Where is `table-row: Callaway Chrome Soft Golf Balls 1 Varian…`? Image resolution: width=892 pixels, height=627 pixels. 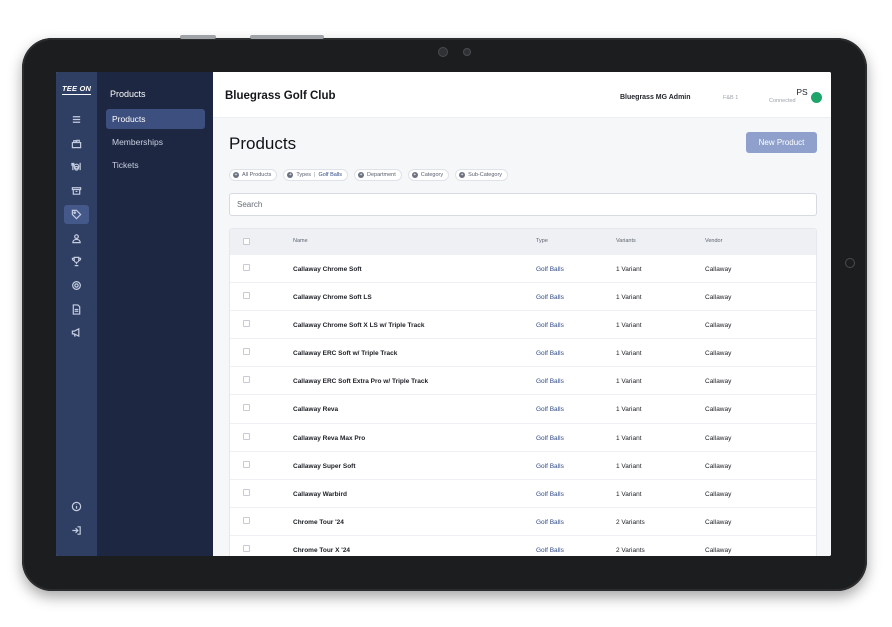
table-row: Callaway Chrome Soft Golf Balls 1 Varian… is located at coordinates (523, 268).